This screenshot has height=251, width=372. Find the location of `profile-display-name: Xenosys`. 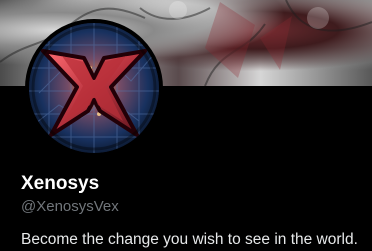

profile-display-name: Xenosys is located at coordinates (60, 183).